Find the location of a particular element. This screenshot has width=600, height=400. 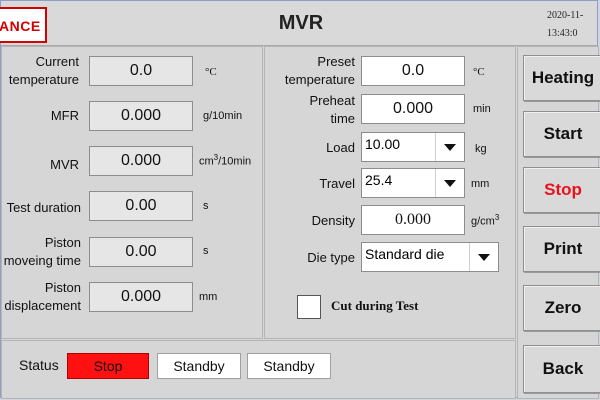

status-indicator-standby-2: Standby is located at coordinates (289, 366).